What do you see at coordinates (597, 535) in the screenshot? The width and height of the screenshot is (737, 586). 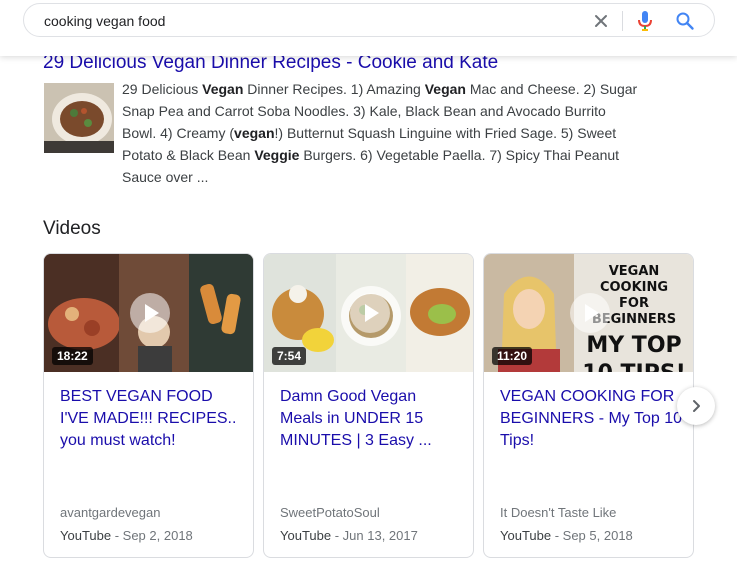 I see `video-date: Sep 5, 2018` at bounding box center [597, 535].